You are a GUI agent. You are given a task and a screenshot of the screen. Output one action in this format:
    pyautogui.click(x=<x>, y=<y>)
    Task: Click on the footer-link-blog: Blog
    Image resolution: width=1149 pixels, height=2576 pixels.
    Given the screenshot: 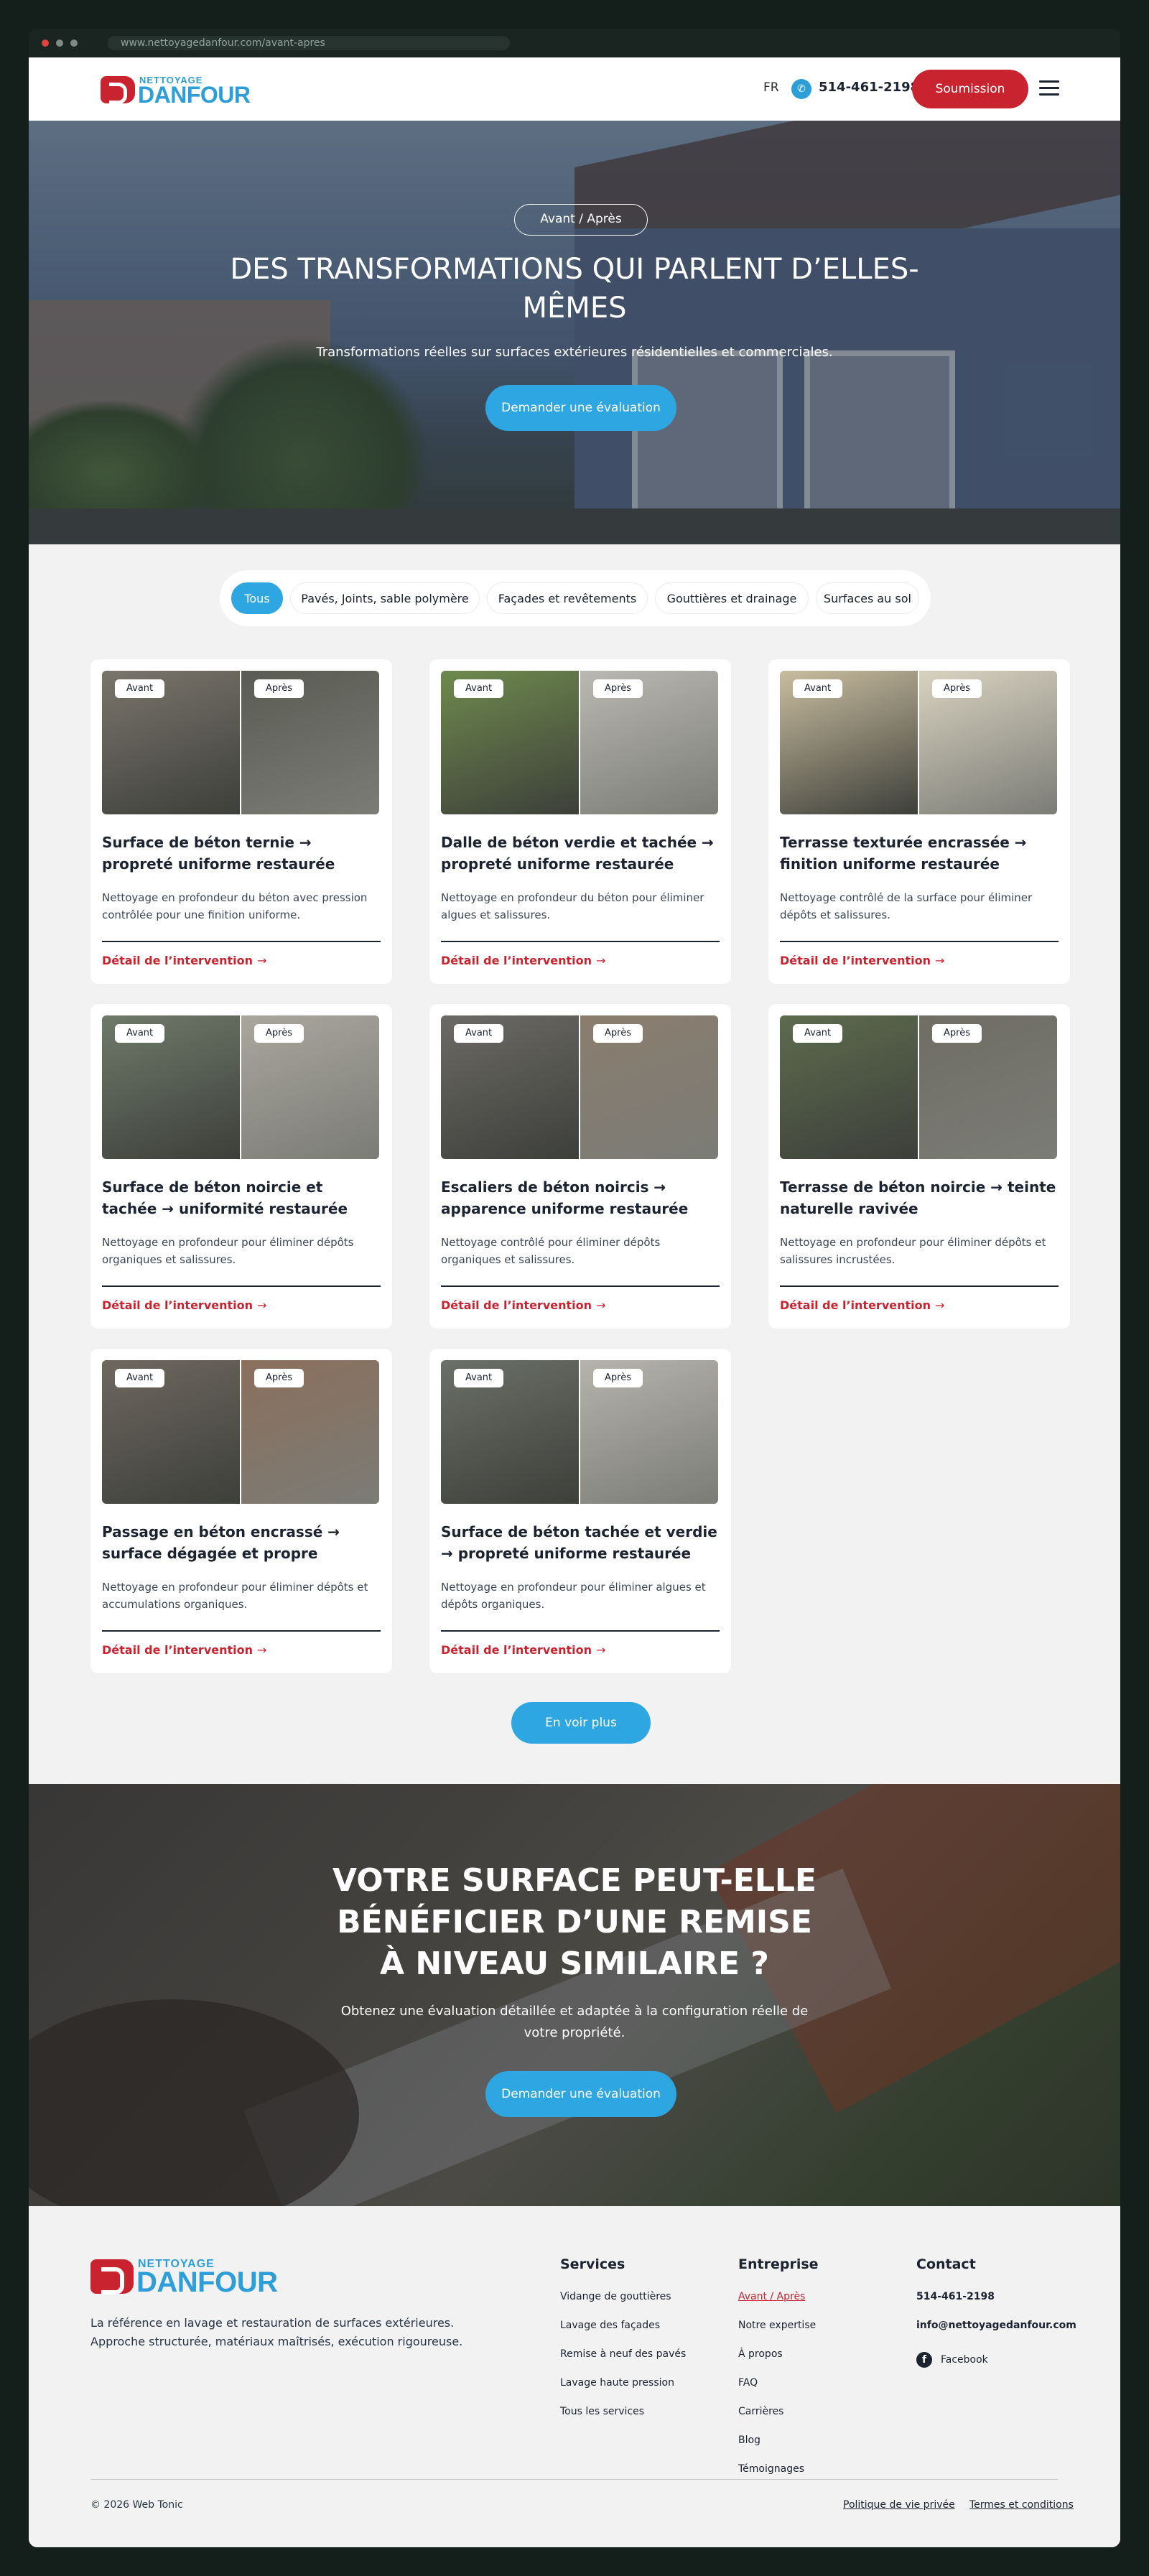 What is the action you would take?
    pyautogui.click(x=778, y=2446)
    